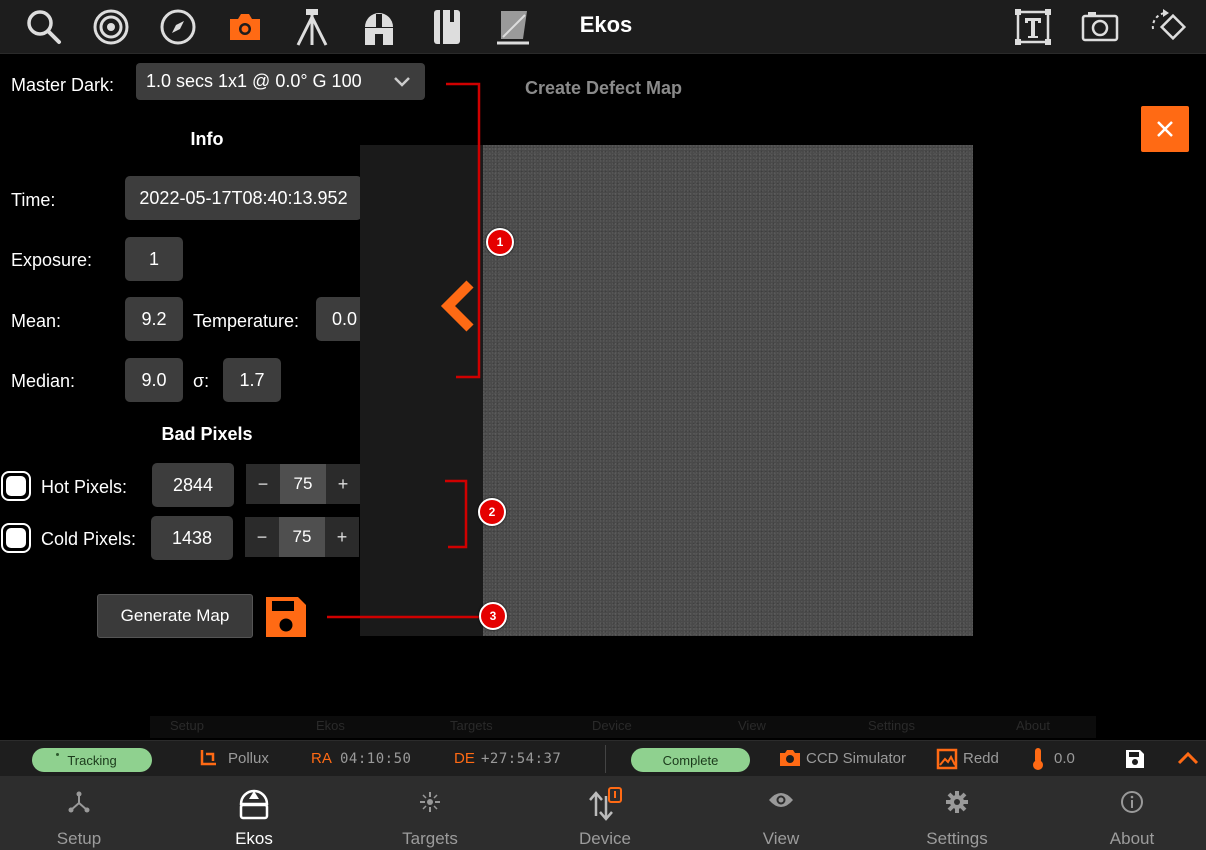  Describe the element at coordinates (500, 242) in the screenshot. I see `annotation-badge-1: 1` at that location.